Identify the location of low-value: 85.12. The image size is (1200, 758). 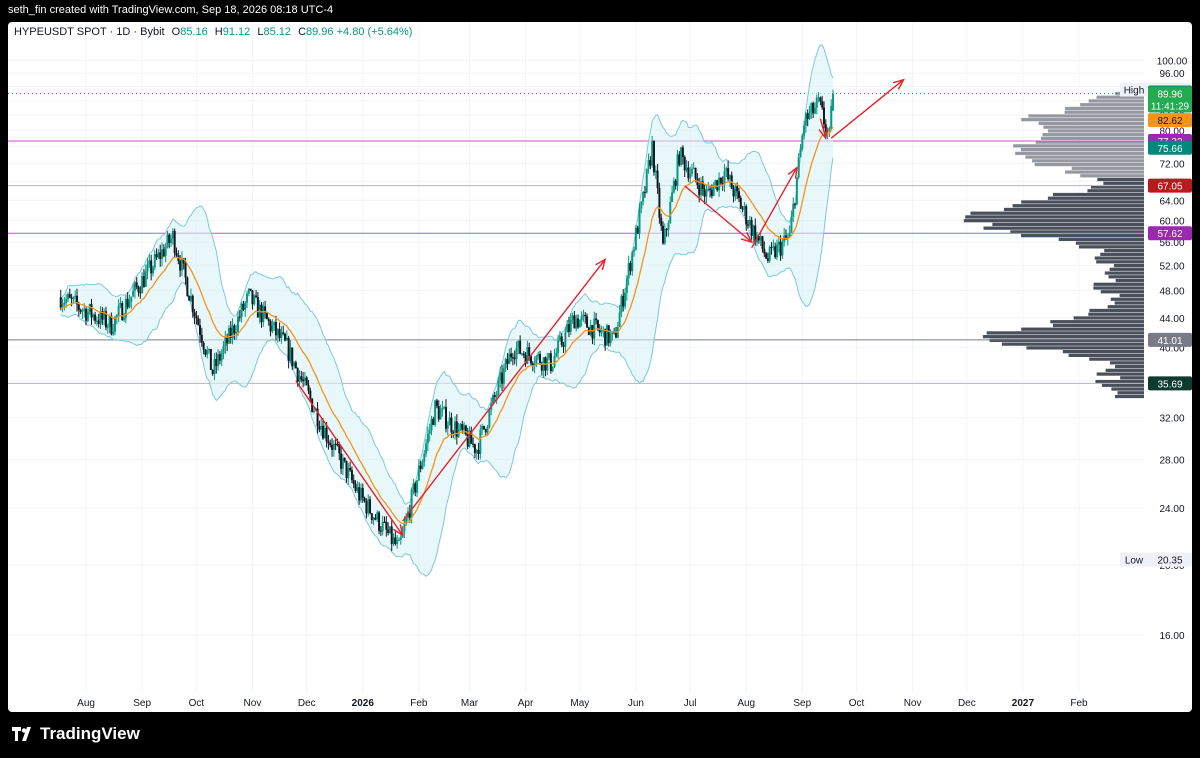
(277, 32).